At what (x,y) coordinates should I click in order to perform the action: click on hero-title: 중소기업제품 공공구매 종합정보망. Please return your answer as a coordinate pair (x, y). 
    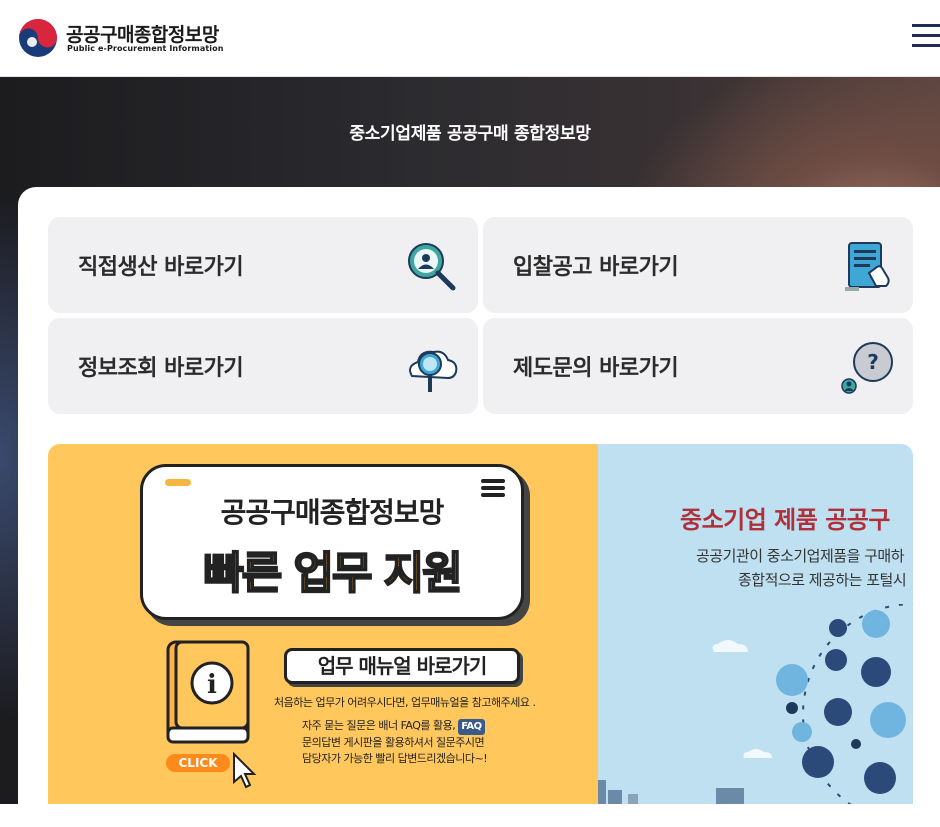
    Looking at the image, I should click on (470, 134).